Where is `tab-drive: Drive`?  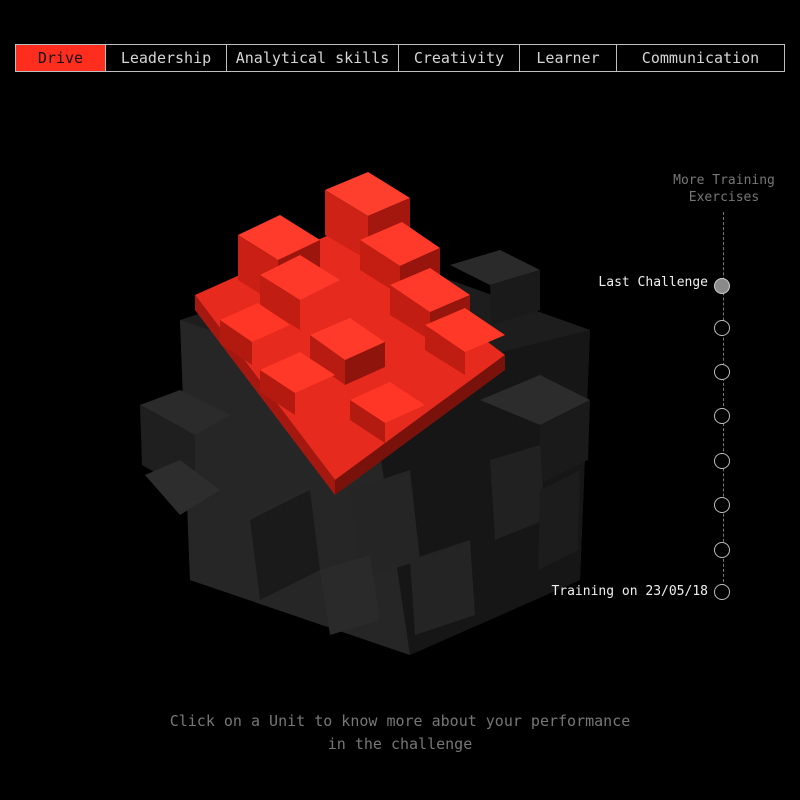
tab-drive: Drive is located at coordinates (60, 58).